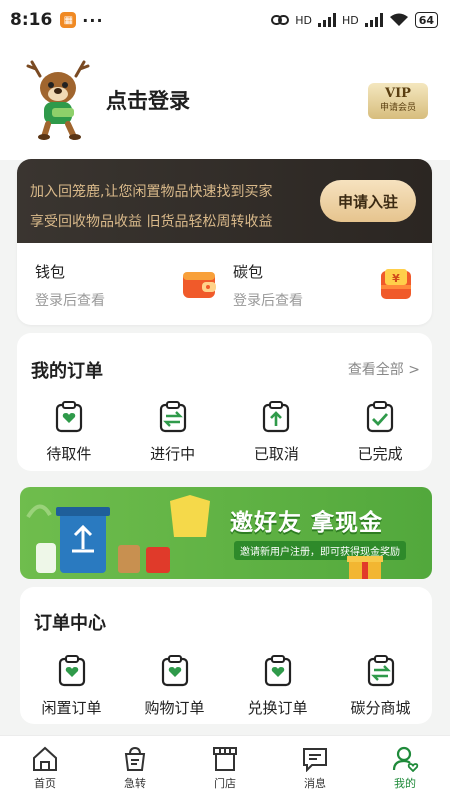  I want to click on exchange-orders-item: 兑换订单, so click(277, 686).